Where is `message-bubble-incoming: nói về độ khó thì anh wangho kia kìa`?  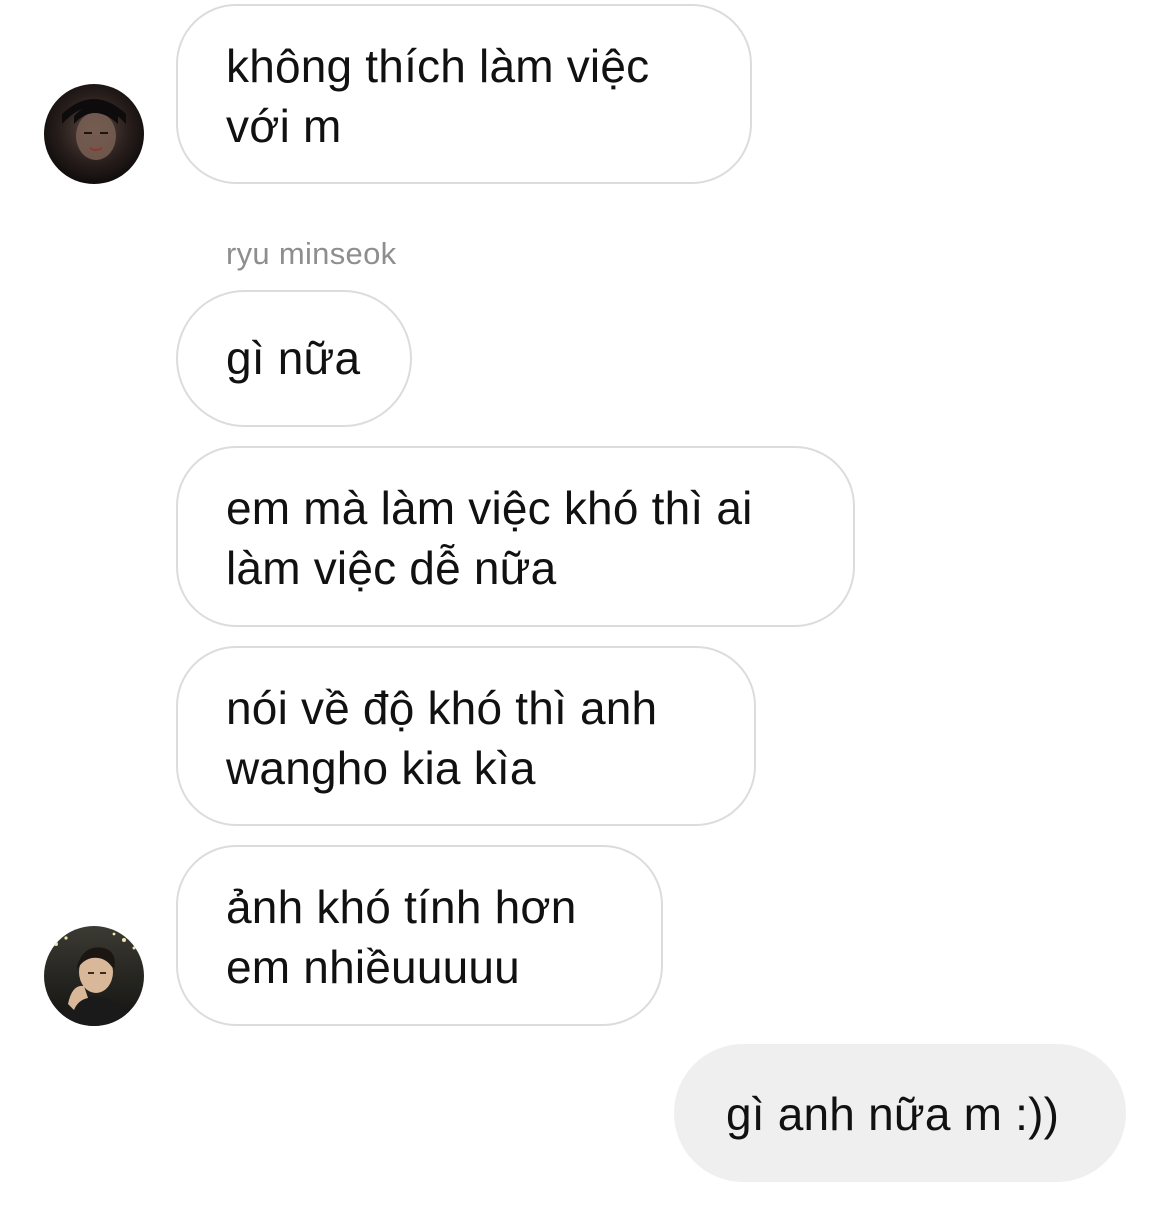
message-bubble-incoming: nói về độ khó thì anh wangho kia kìa is located at coordinates (466, 736).